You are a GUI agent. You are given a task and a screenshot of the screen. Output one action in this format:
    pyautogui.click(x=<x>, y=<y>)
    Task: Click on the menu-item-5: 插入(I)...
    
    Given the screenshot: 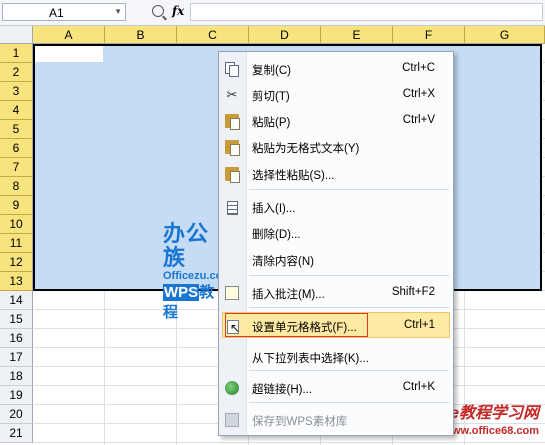 What is the action you would take?
    pyautogui.click(x=336, y=207)
    